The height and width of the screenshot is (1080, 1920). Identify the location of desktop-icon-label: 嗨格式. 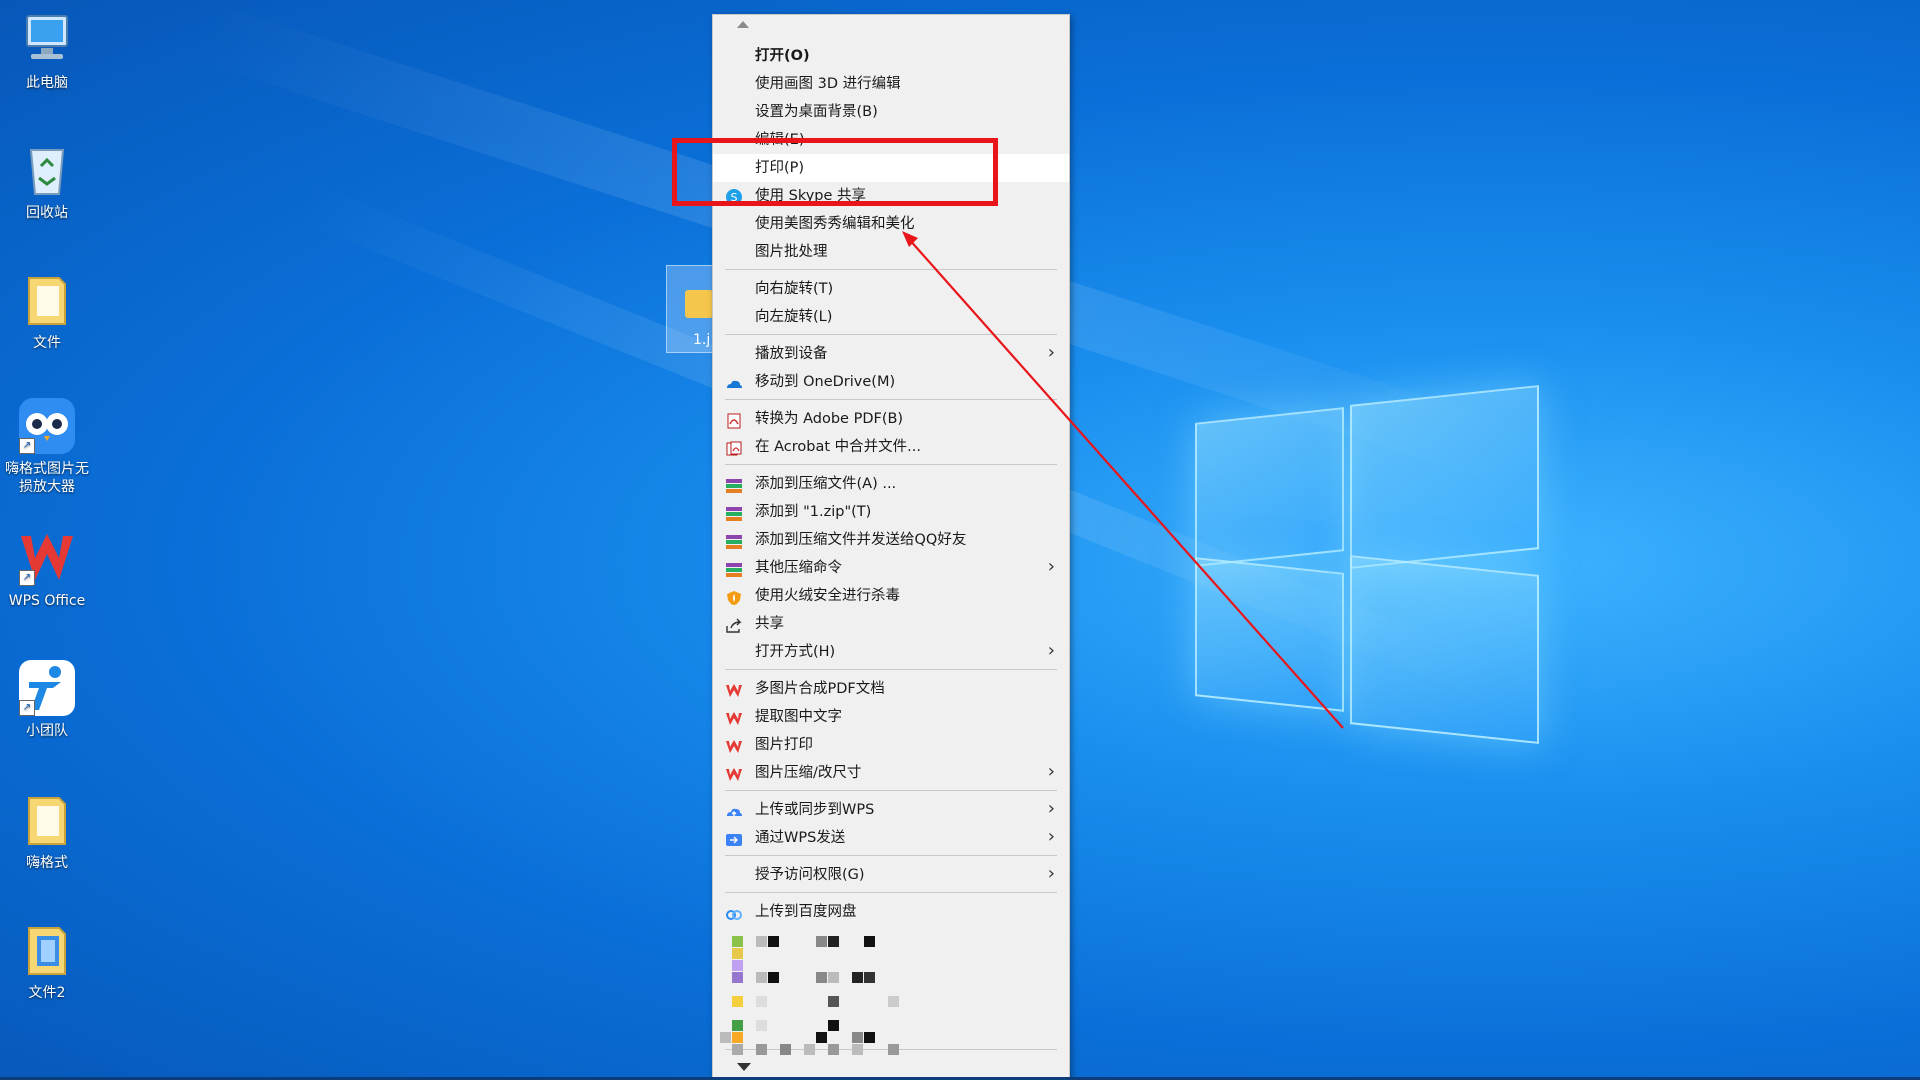
(47, 863).